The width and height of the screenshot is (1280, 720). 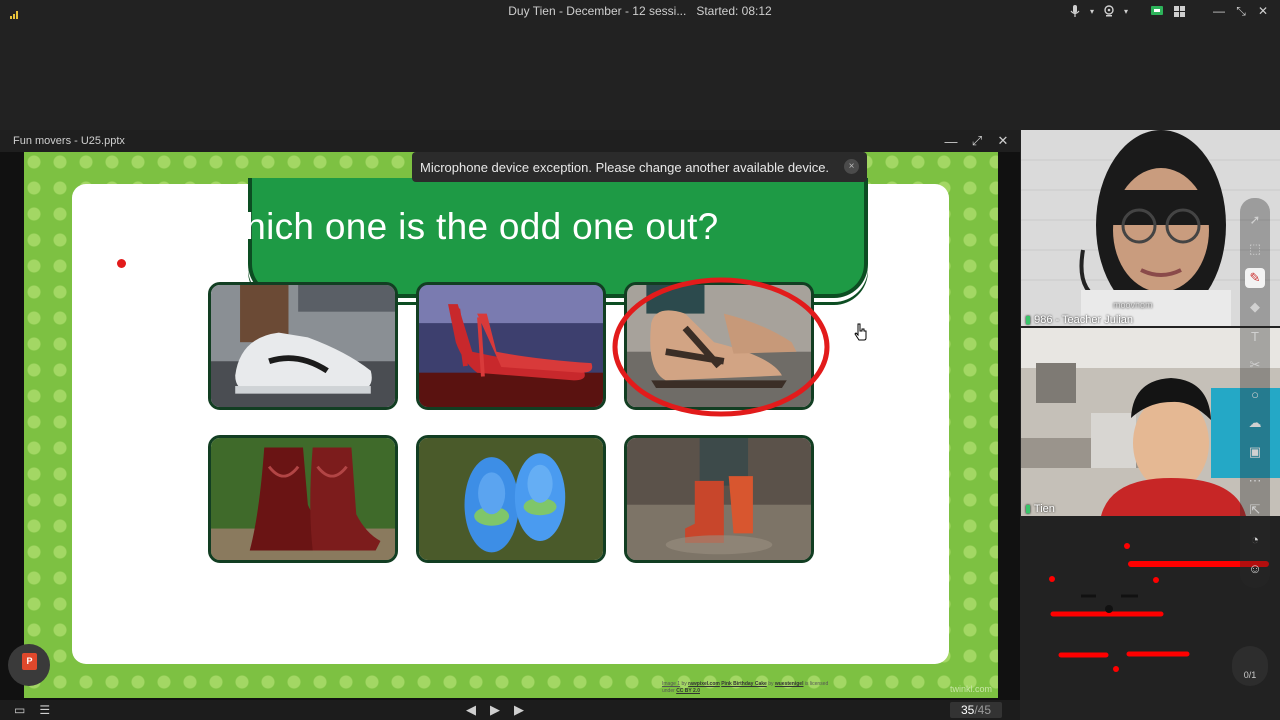 What do you see at coordinates (861, 334) in the screenshot?
I see `hand-cursor-icon` at bounding box center [861, 334].